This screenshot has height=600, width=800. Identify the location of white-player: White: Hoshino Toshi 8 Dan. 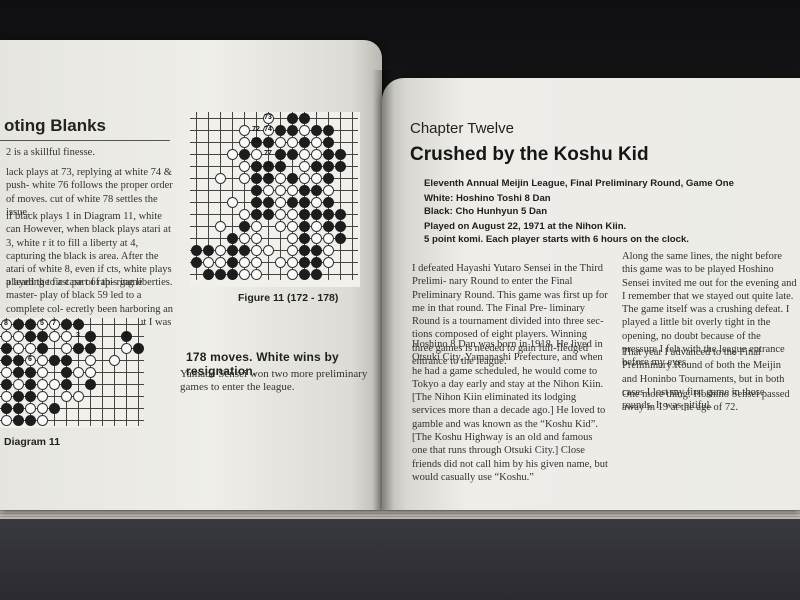
(487, 198).